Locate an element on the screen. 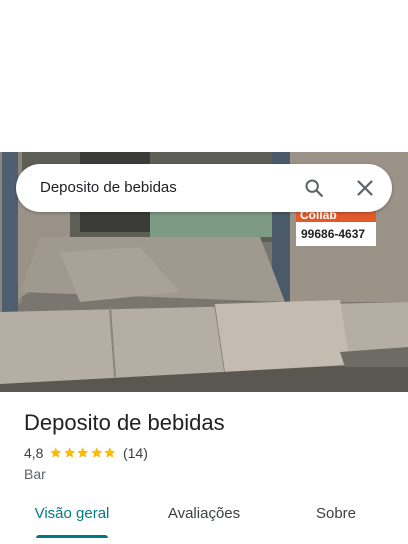  rating-value: 4,8 is located at coordinates (34, 453).